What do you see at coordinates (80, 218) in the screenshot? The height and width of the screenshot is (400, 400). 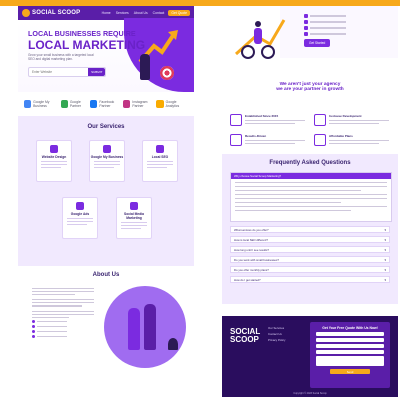 I see `service-card-google-ads: Google Ads` at bounding box center [80, 218].